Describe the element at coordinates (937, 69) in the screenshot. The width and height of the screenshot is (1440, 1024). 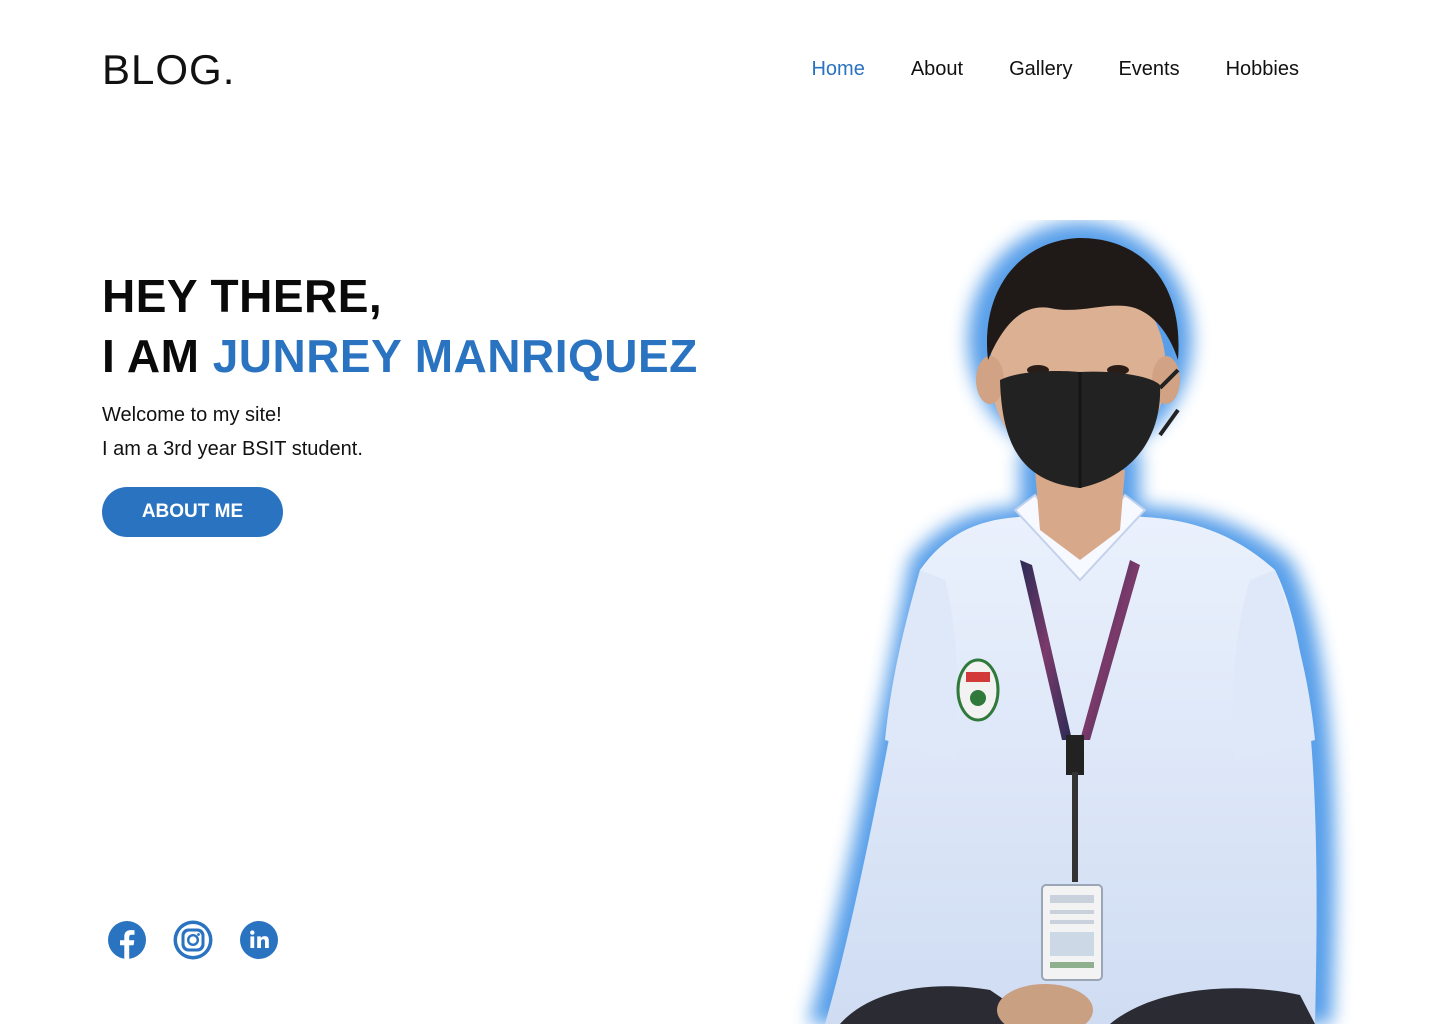
I see `nav-item-about: About` at that location.